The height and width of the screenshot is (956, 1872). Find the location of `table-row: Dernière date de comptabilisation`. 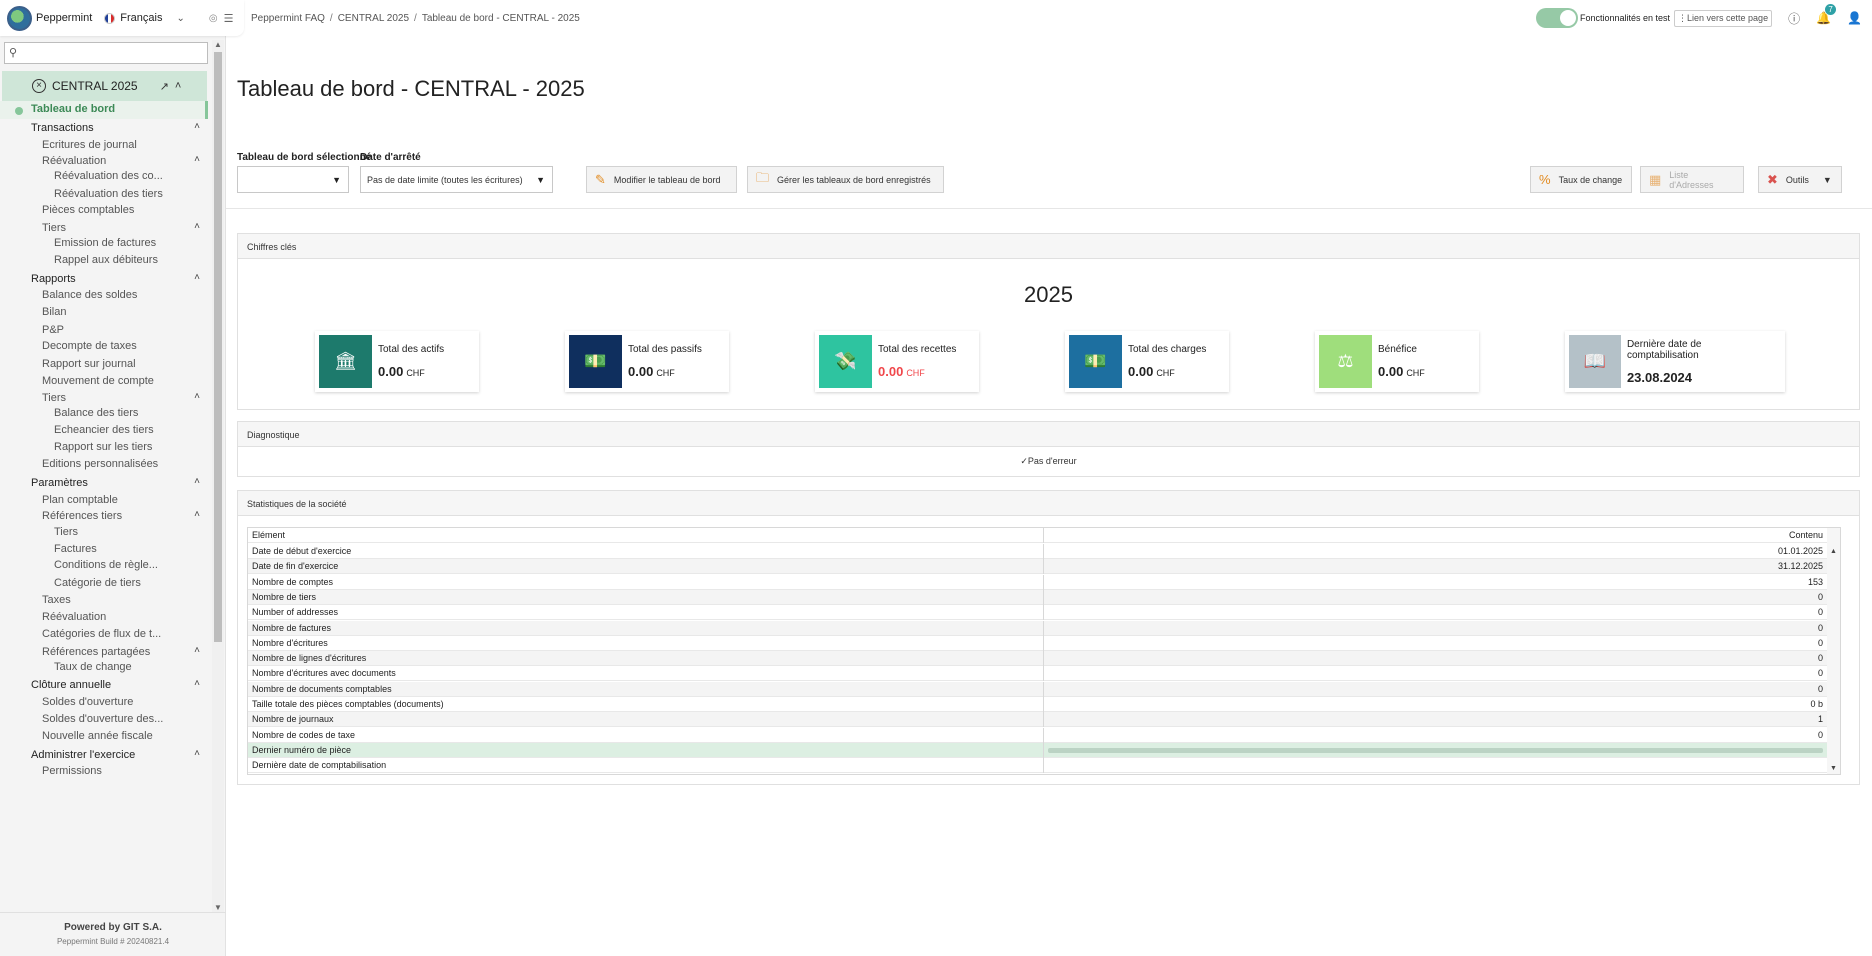

table-row: Dernière date de comptabilisation is located at coordinates (1038, 766).